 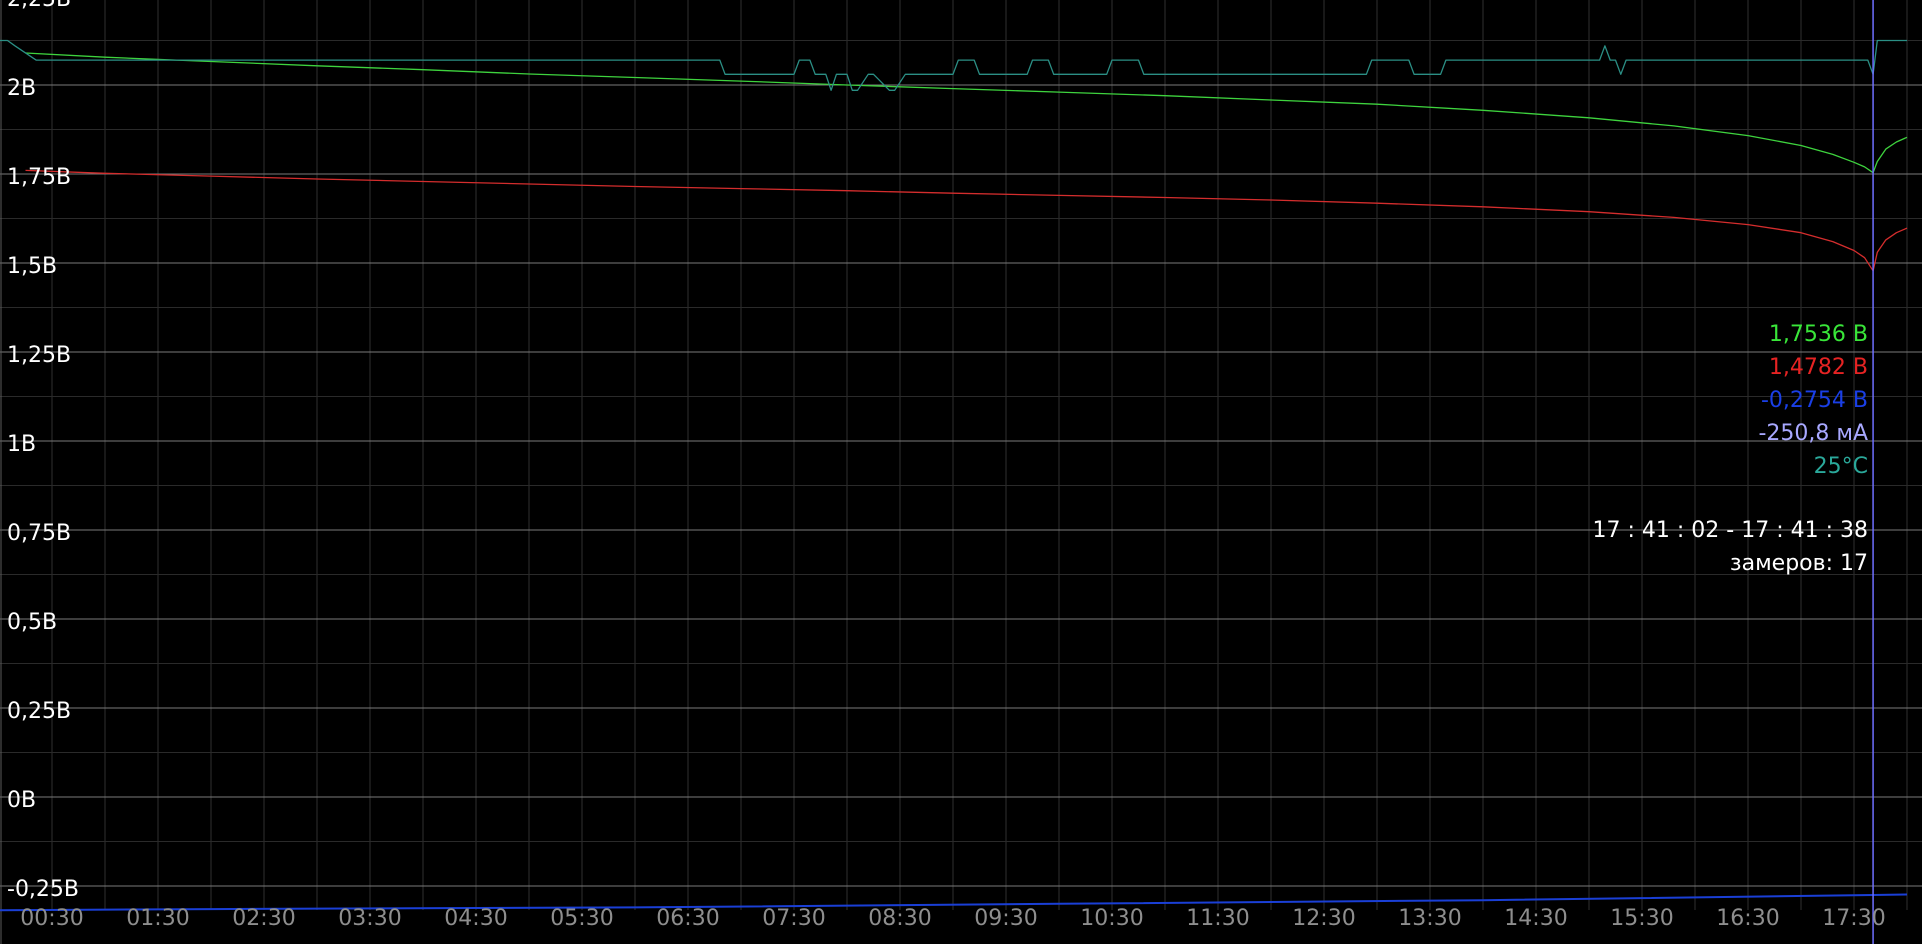 I want to click on readout-sample-count: замеров: 17, so click(x=1798, y=563).